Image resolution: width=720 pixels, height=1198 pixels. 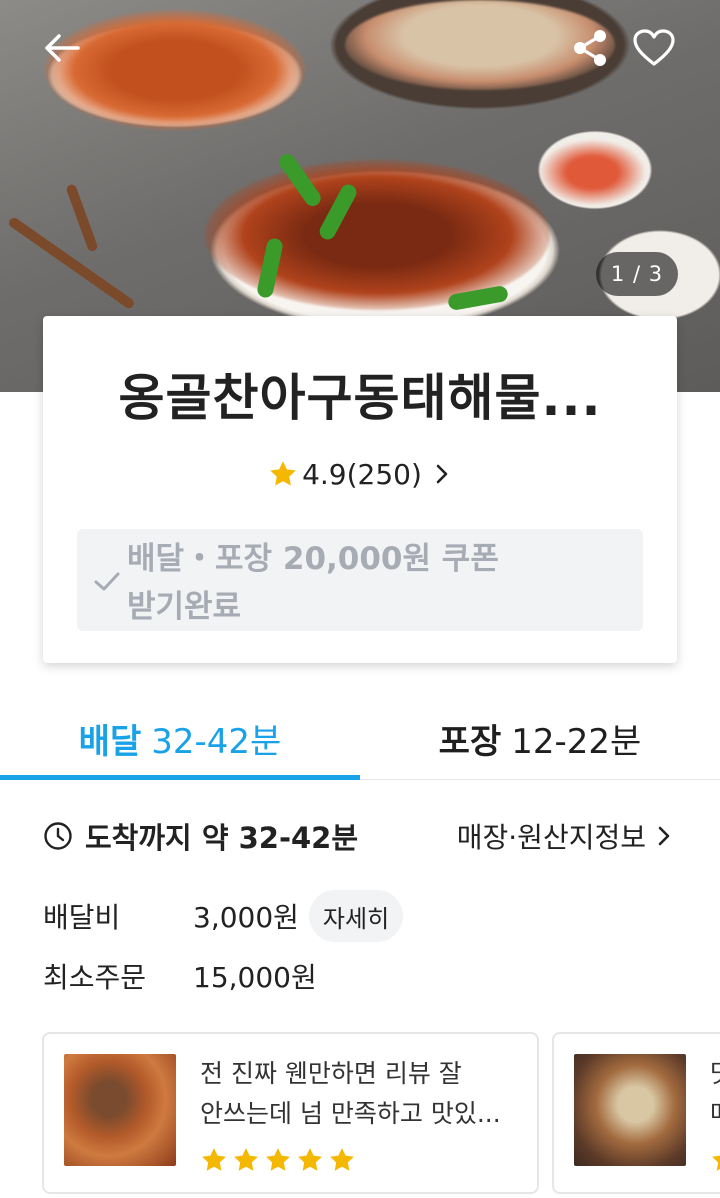 I want to click on rating-link: 4.9(250), so click(x=360, y=474).